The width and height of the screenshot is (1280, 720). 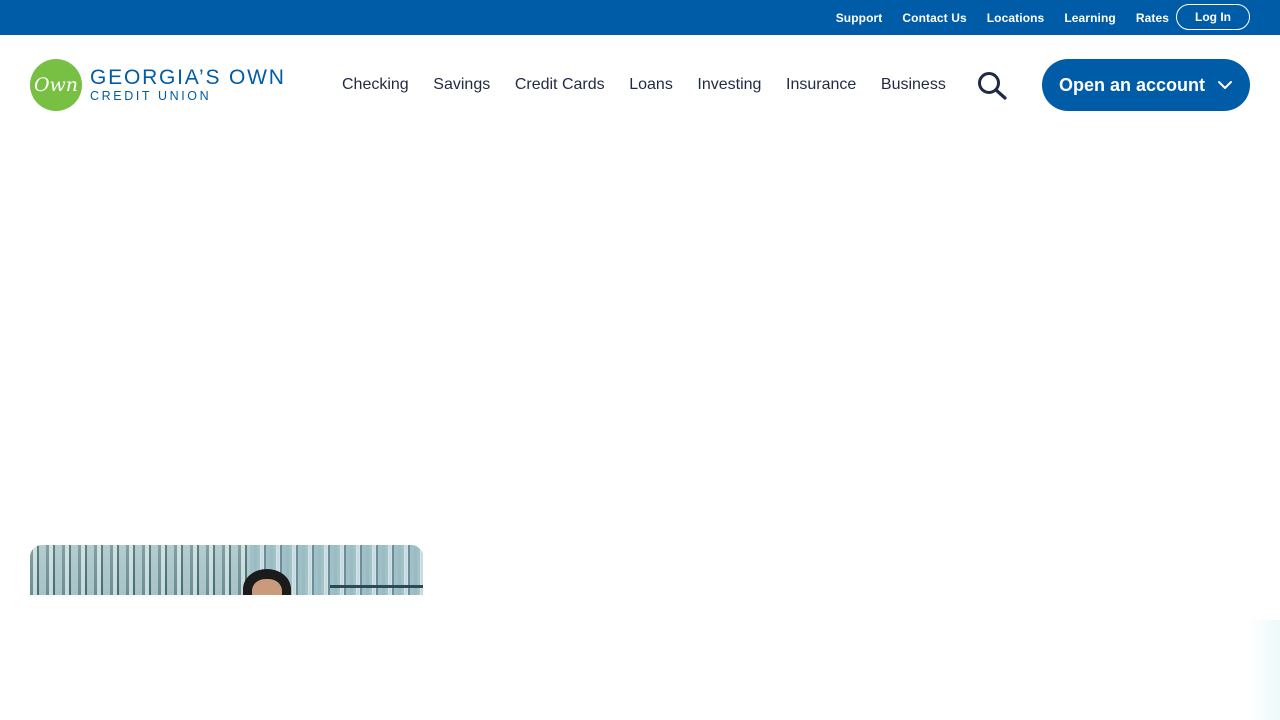 I want to click on nav-item-business: Business, so click(x=913, y=85).